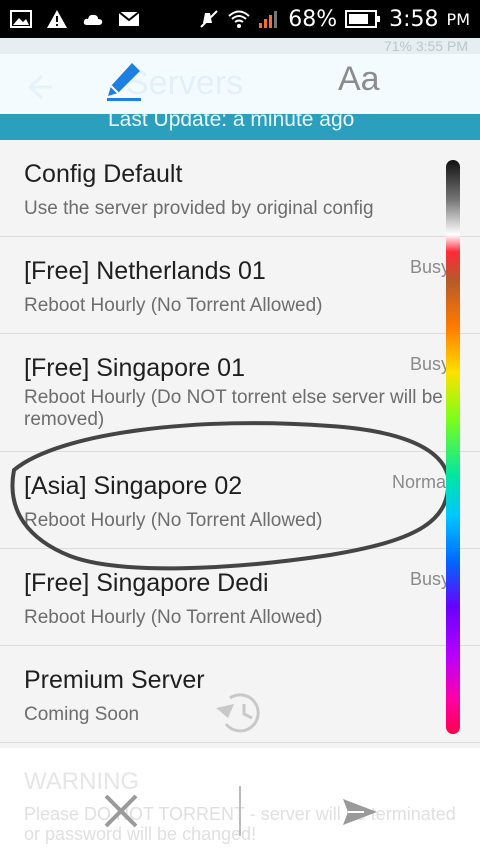 This screenshot has height=854, width=480. What do you see at coordinates (240, 811) in the screenshot?
I see `action-divider` at bounding box center [240, 811].